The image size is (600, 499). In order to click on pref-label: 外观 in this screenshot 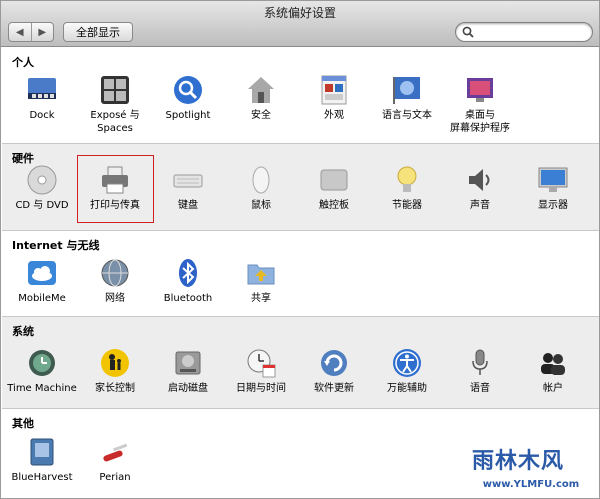, I will do `click(334, 115)`.